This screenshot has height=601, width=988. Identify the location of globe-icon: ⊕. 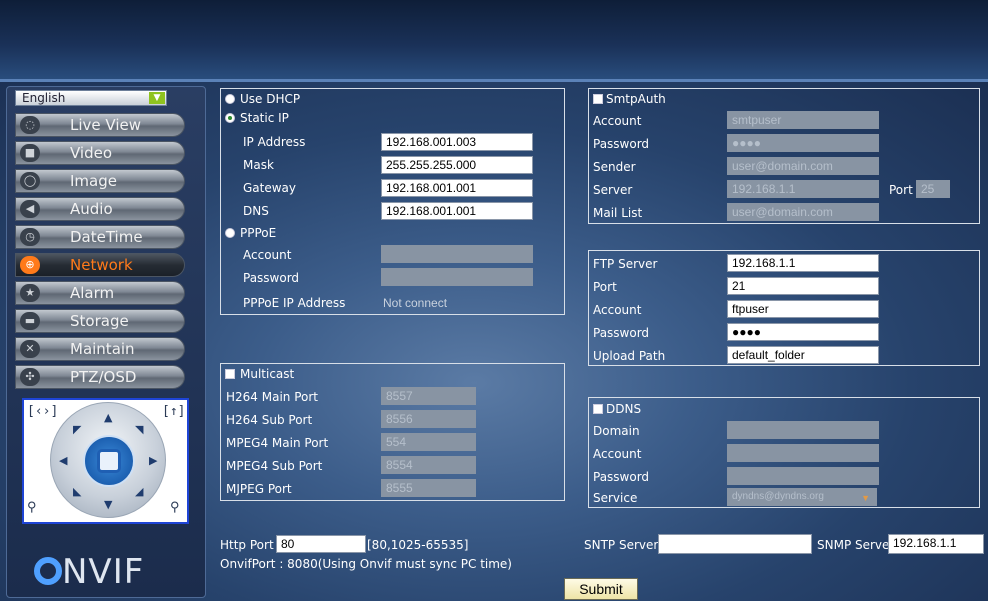
(30, 265).